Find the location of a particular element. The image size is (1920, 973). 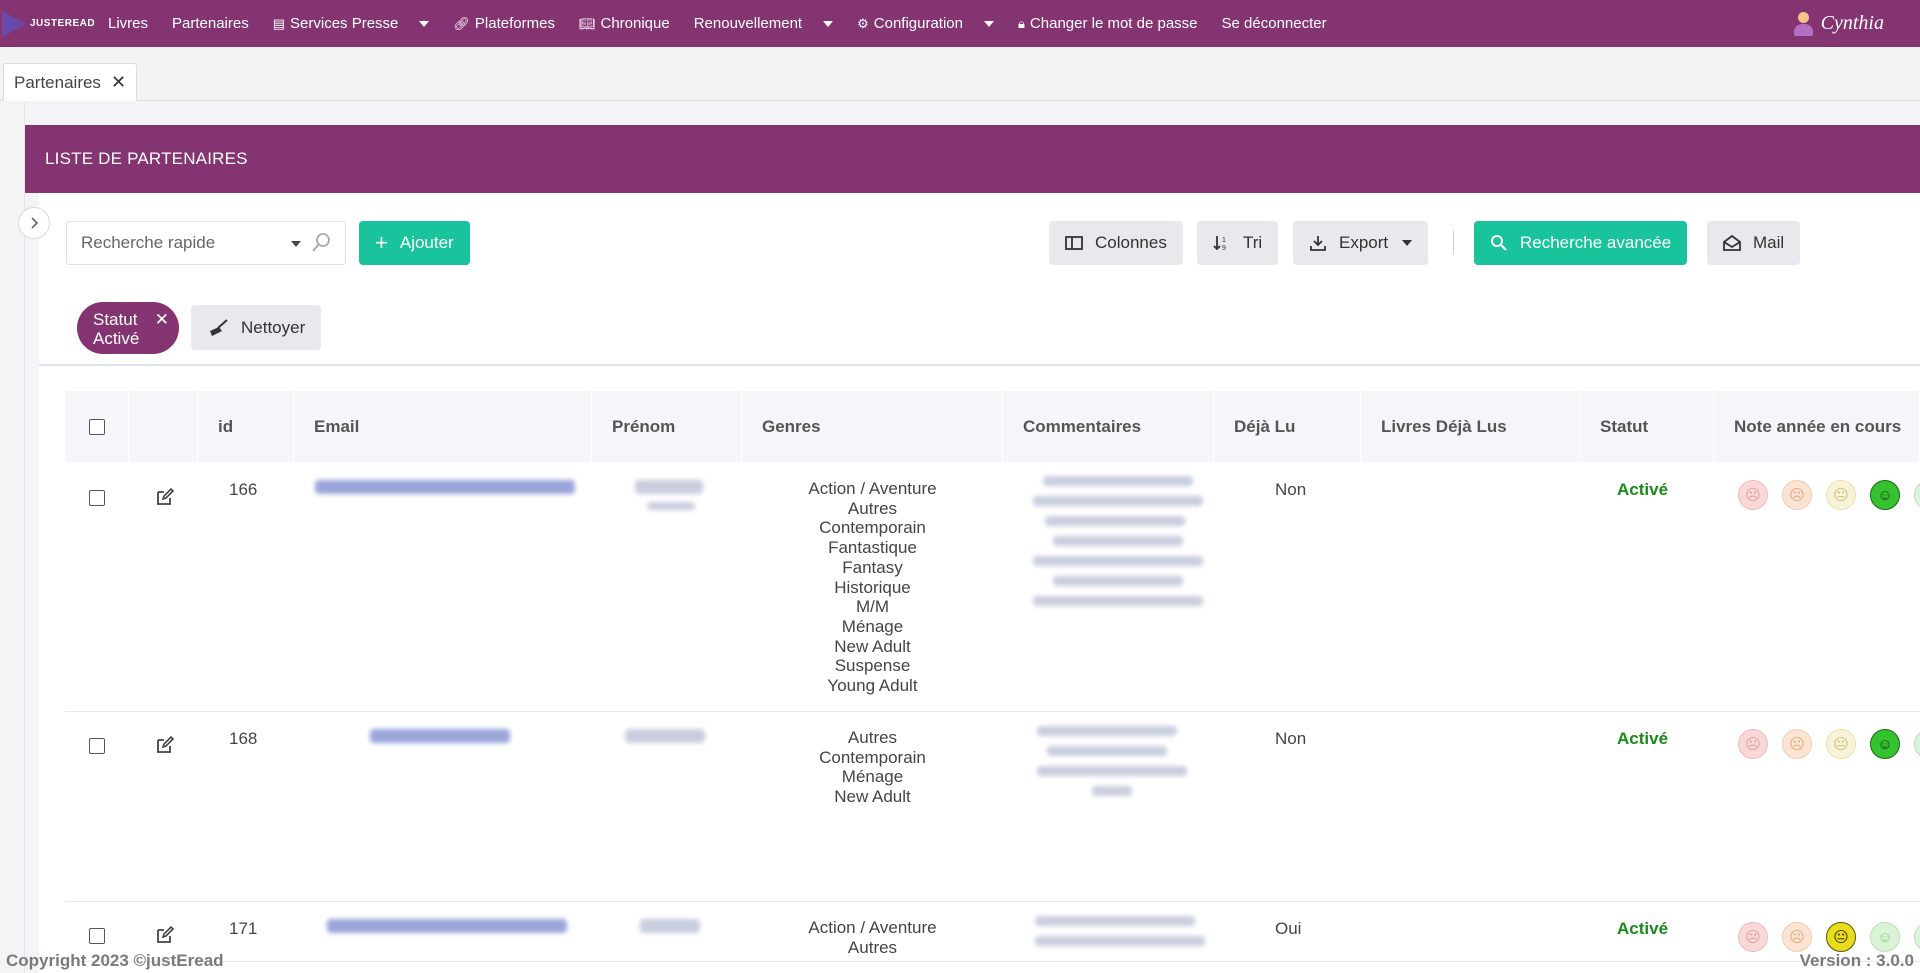

user-menu: Cynthia is located at coordinates (1838, 23).